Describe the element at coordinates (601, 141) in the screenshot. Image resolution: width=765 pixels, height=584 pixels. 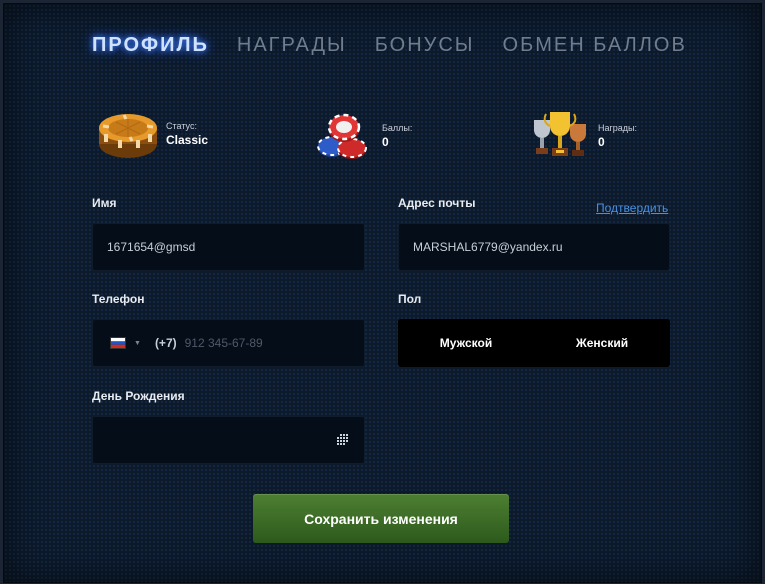
I see `rewards-value: 0` at that location.